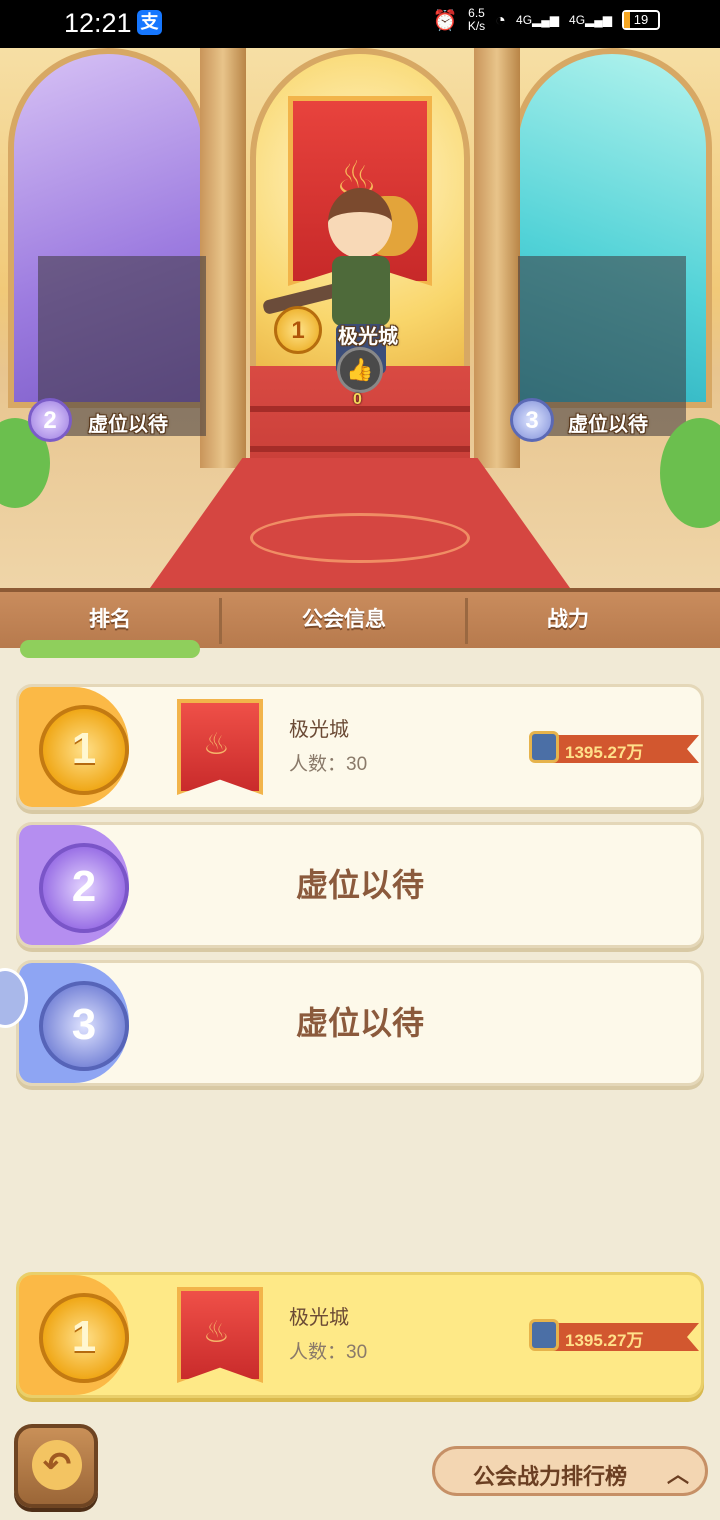 The height and width of the screenshot is (1520, 720). I want to click on first-place-name: 极光城, so click(368, 337).